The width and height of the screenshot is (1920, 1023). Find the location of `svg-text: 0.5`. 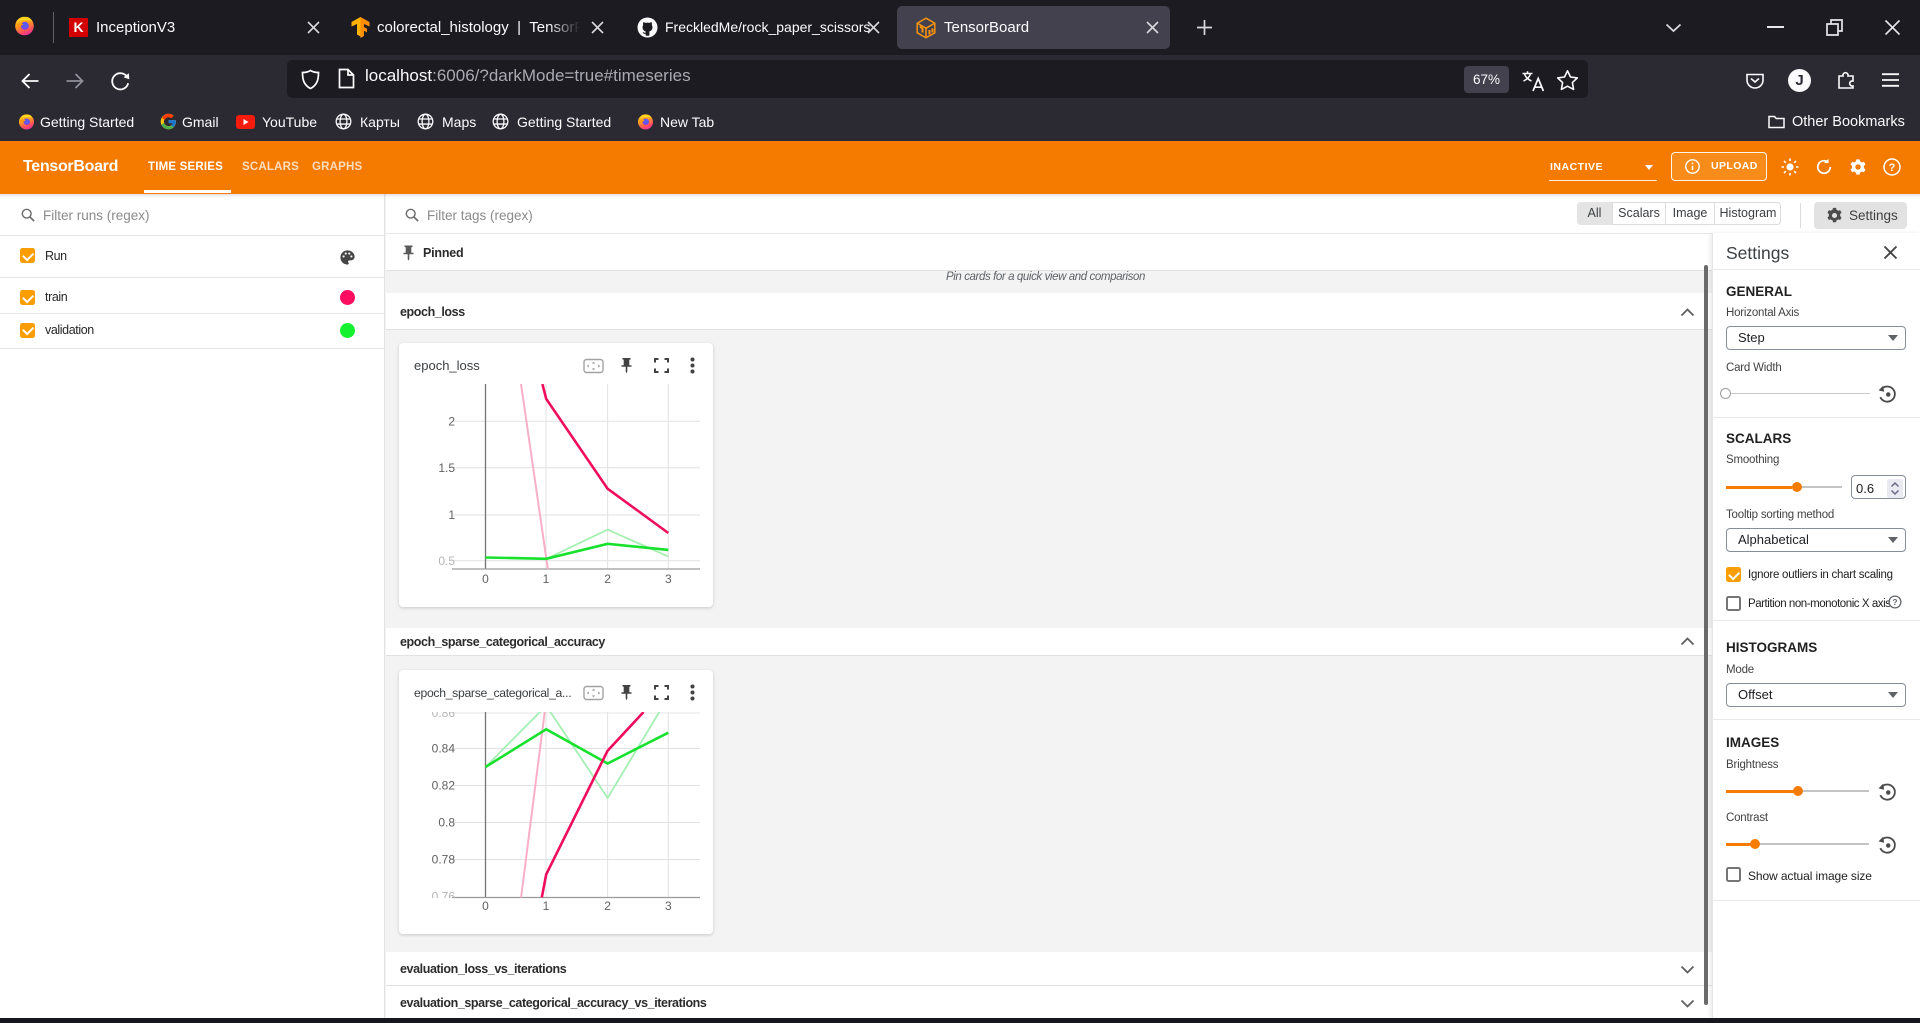

svg-text: 0.5 is located at coordinates (446, 561).